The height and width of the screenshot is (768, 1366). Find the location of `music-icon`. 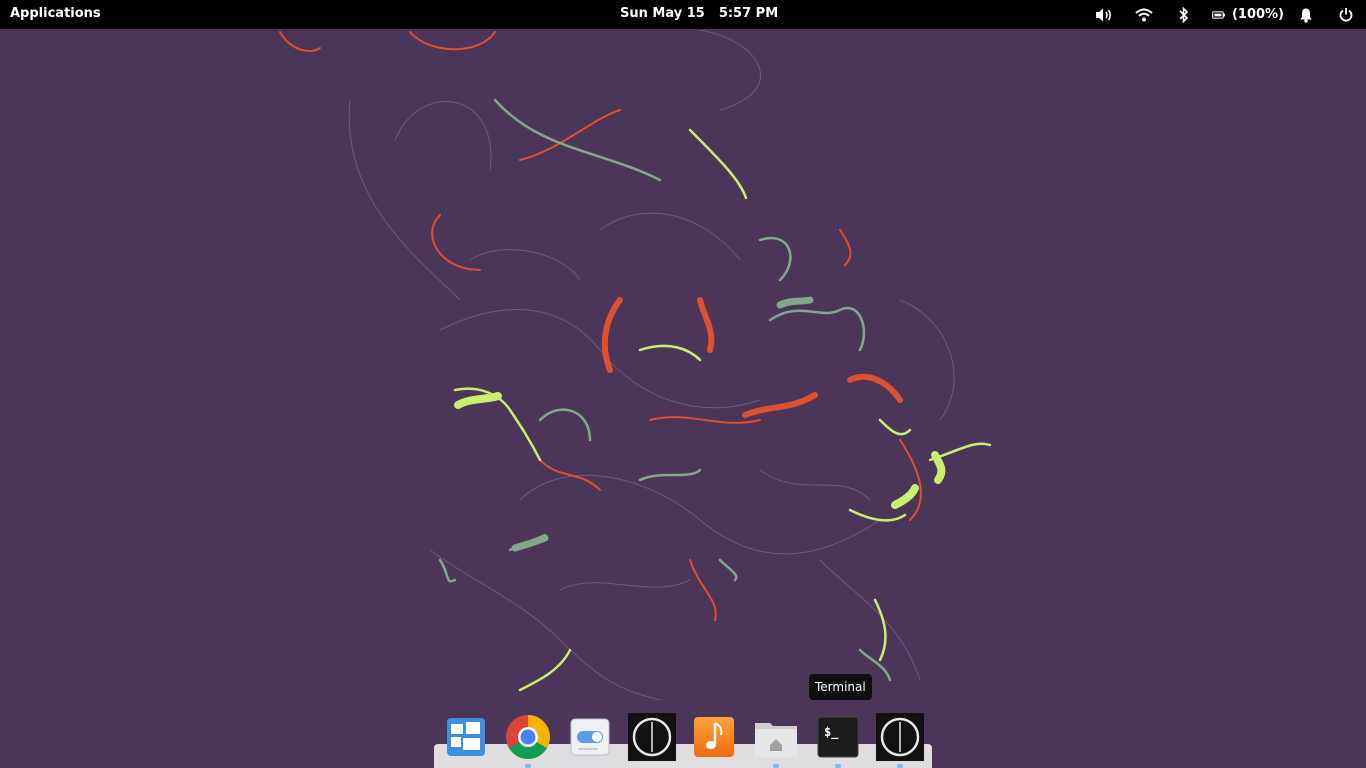

music-icon is located at coordinates (714, 737).